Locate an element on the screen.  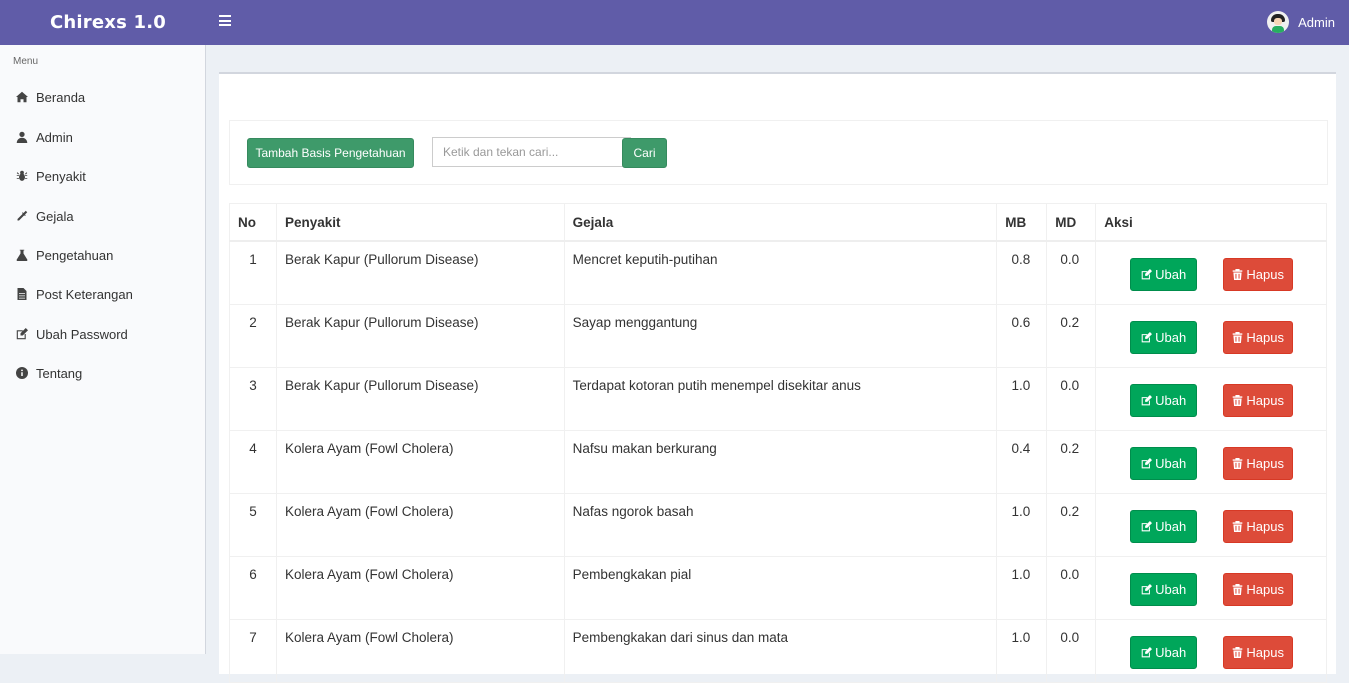
sidebar-item-penyakit: Penyakit is located at coordinates (50, 176).